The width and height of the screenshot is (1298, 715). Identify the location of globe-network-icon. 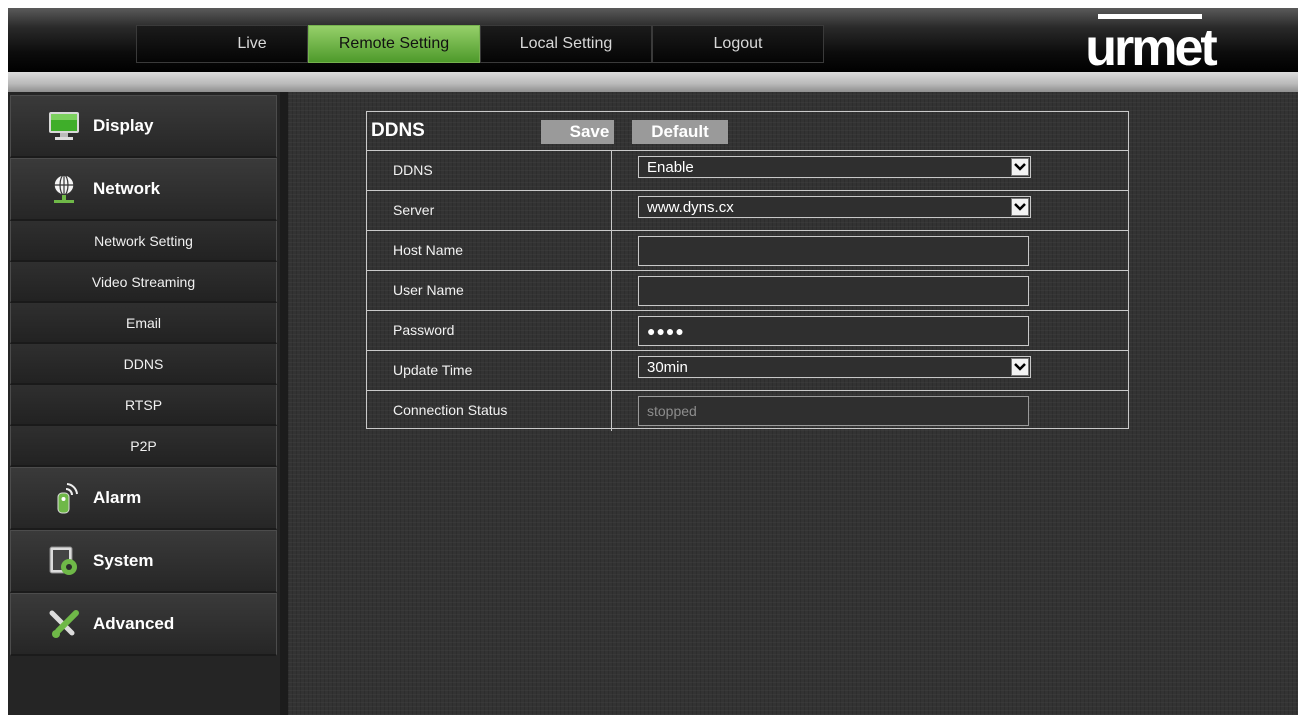
(64, 189).